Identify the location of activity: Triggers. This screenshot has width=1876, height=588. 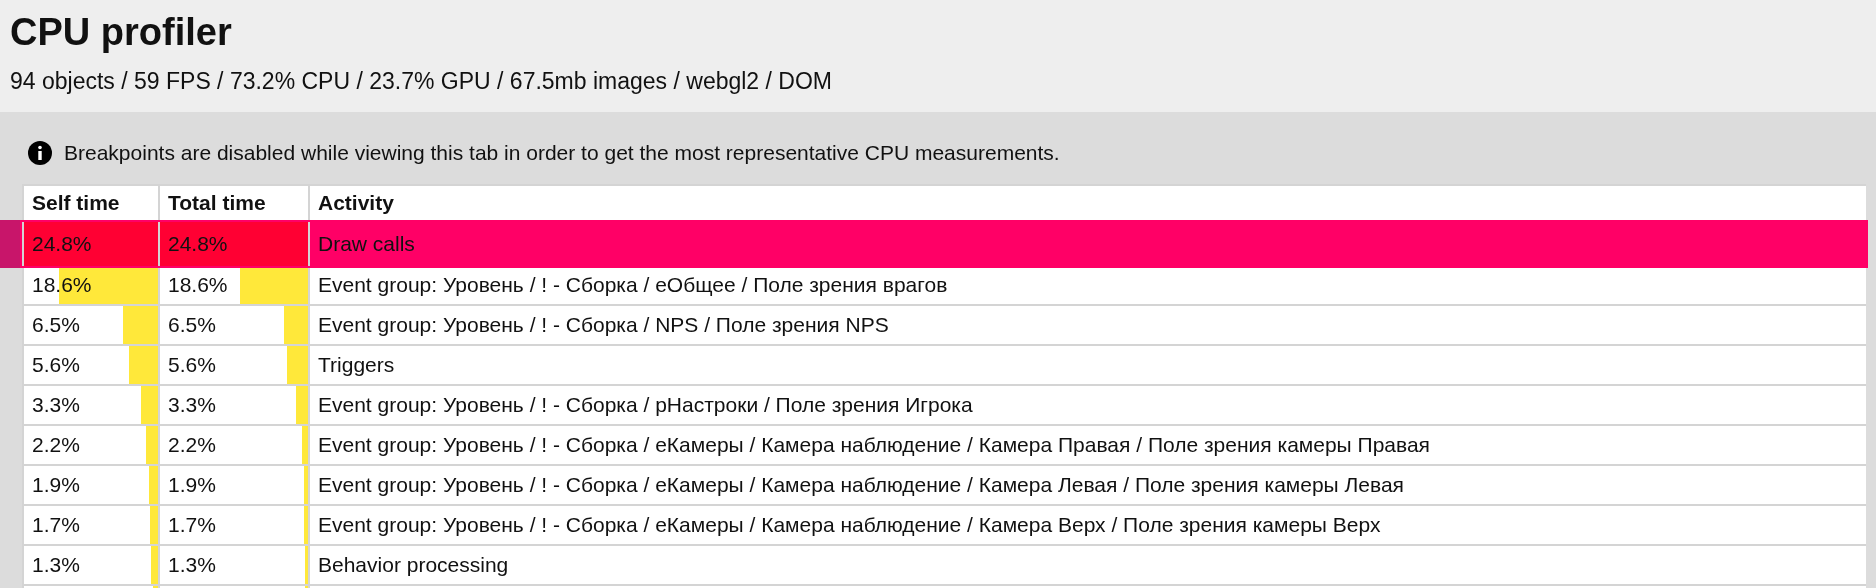
(356, 365).